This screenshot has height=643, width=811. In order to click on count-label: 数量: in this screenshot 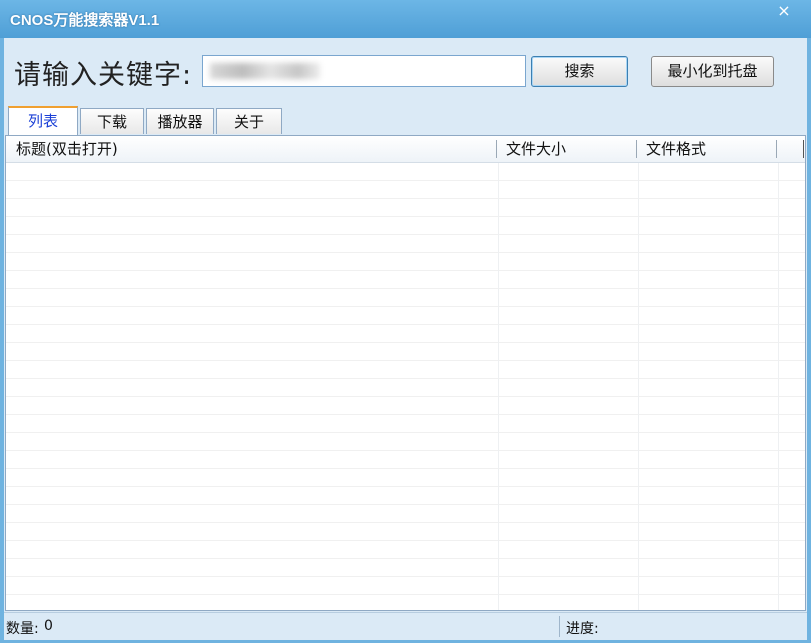, I will do `click(22, 629)`.